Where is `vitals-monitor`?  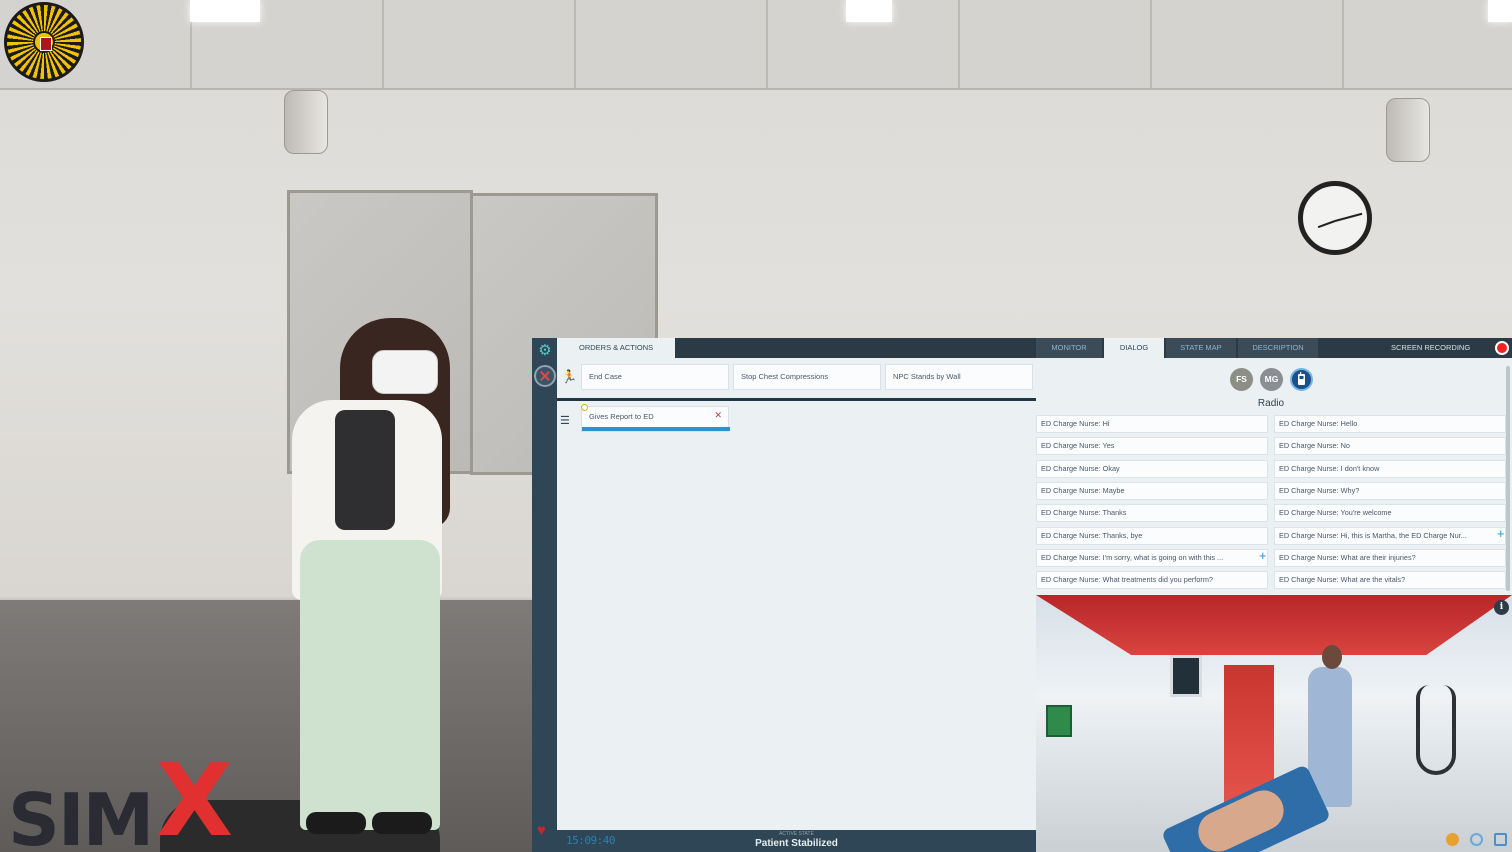 vitals-monitor is located at coordinates (1186, 676).